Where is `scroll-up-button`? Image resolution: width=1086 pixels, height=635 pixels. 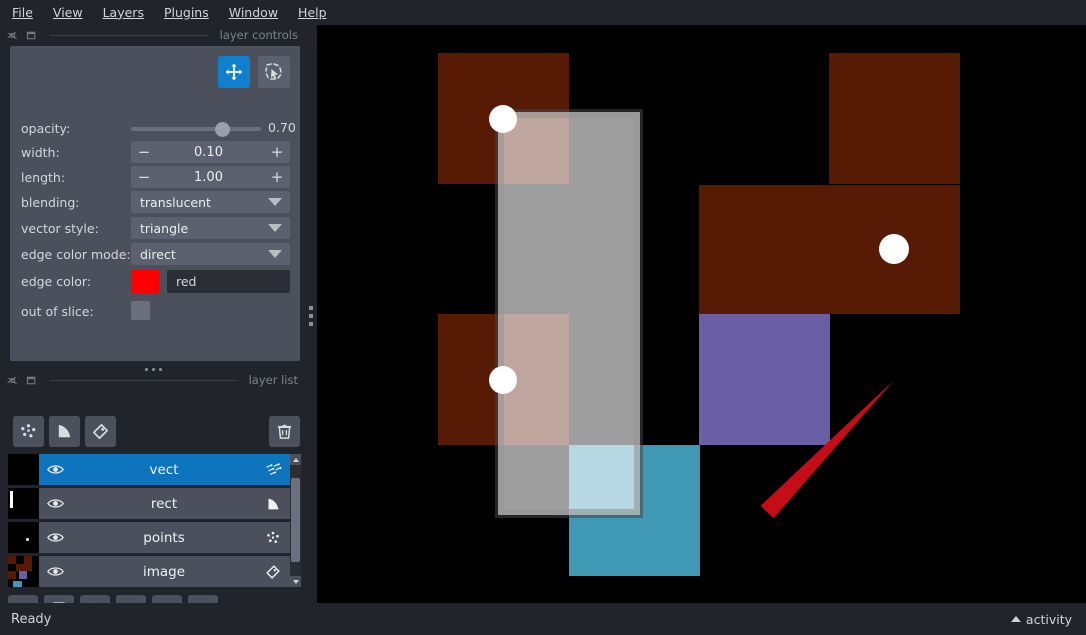 scroll-up-button is located at coordinates (295, 459).